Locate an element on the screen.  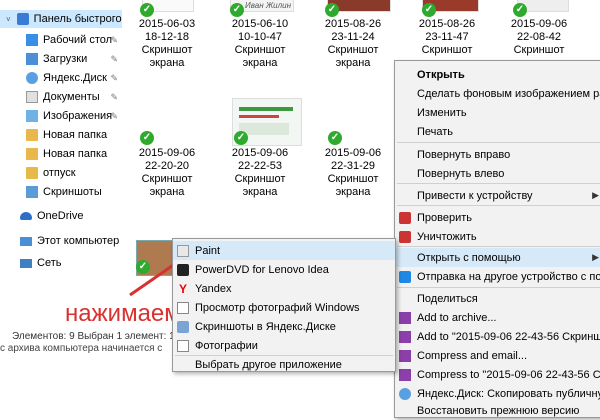
file-date: 2015-06-10 is located at coordinates (260, 24).